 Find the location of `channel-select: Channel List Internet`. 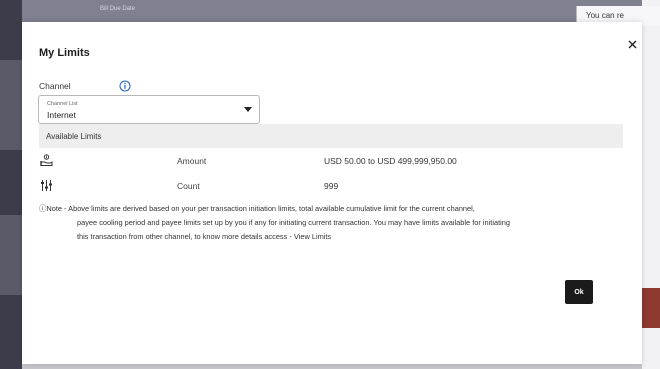

channel-select: Channel List Internet is located at coordinates (149, 109).